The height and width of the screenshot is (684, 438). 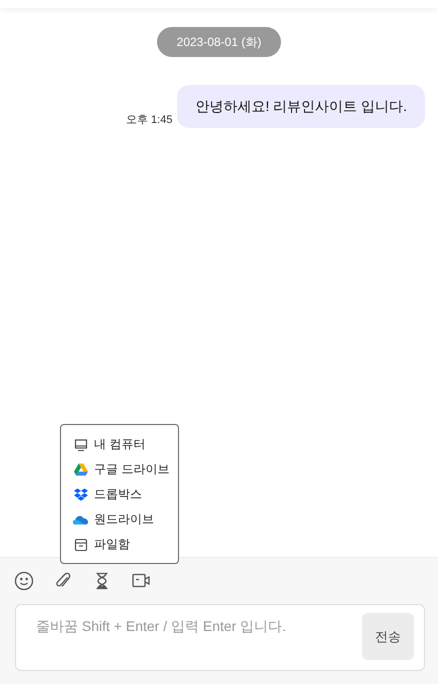 I want to click on message-input: 줄바꿈 Shift + Enter / 입력 Enter 입니다. 전송, so click(x=220, y=637).